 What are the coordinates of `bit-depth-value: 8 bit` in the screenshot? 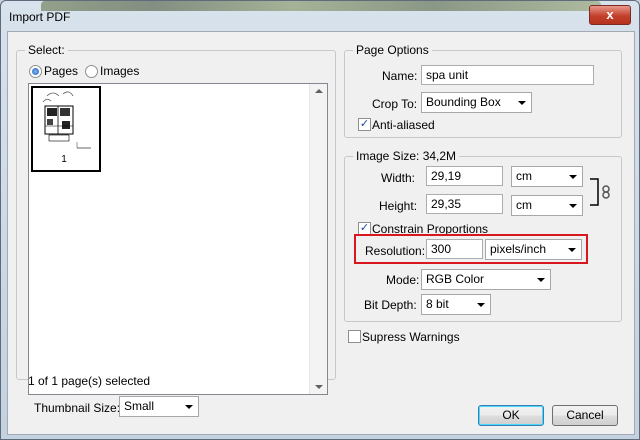 It's located at (437, 304).